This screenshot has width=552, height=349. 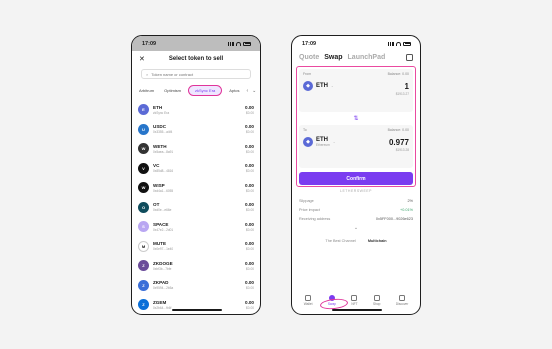 What do you see at coordinates (398, 130) in the screenshot?
I see `to-balance: Balance: 0.00` at bounding box center [398, 130].